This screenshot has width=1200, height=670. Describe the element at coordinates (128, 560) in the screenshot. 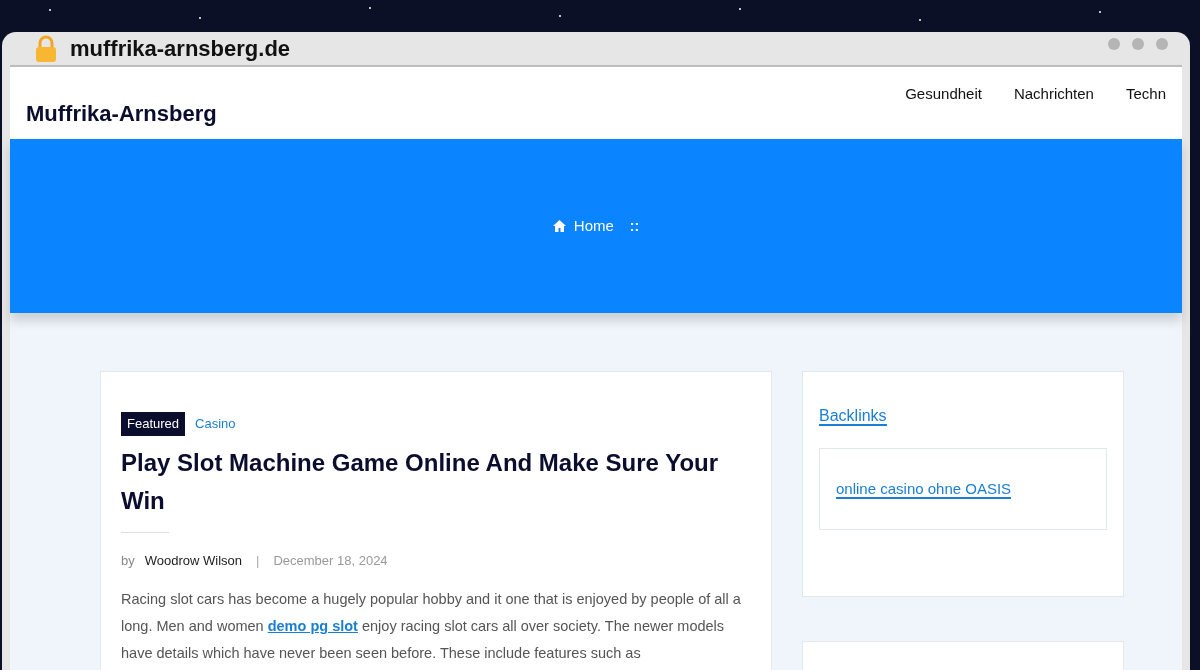

I see `byline-label: by` at that location.